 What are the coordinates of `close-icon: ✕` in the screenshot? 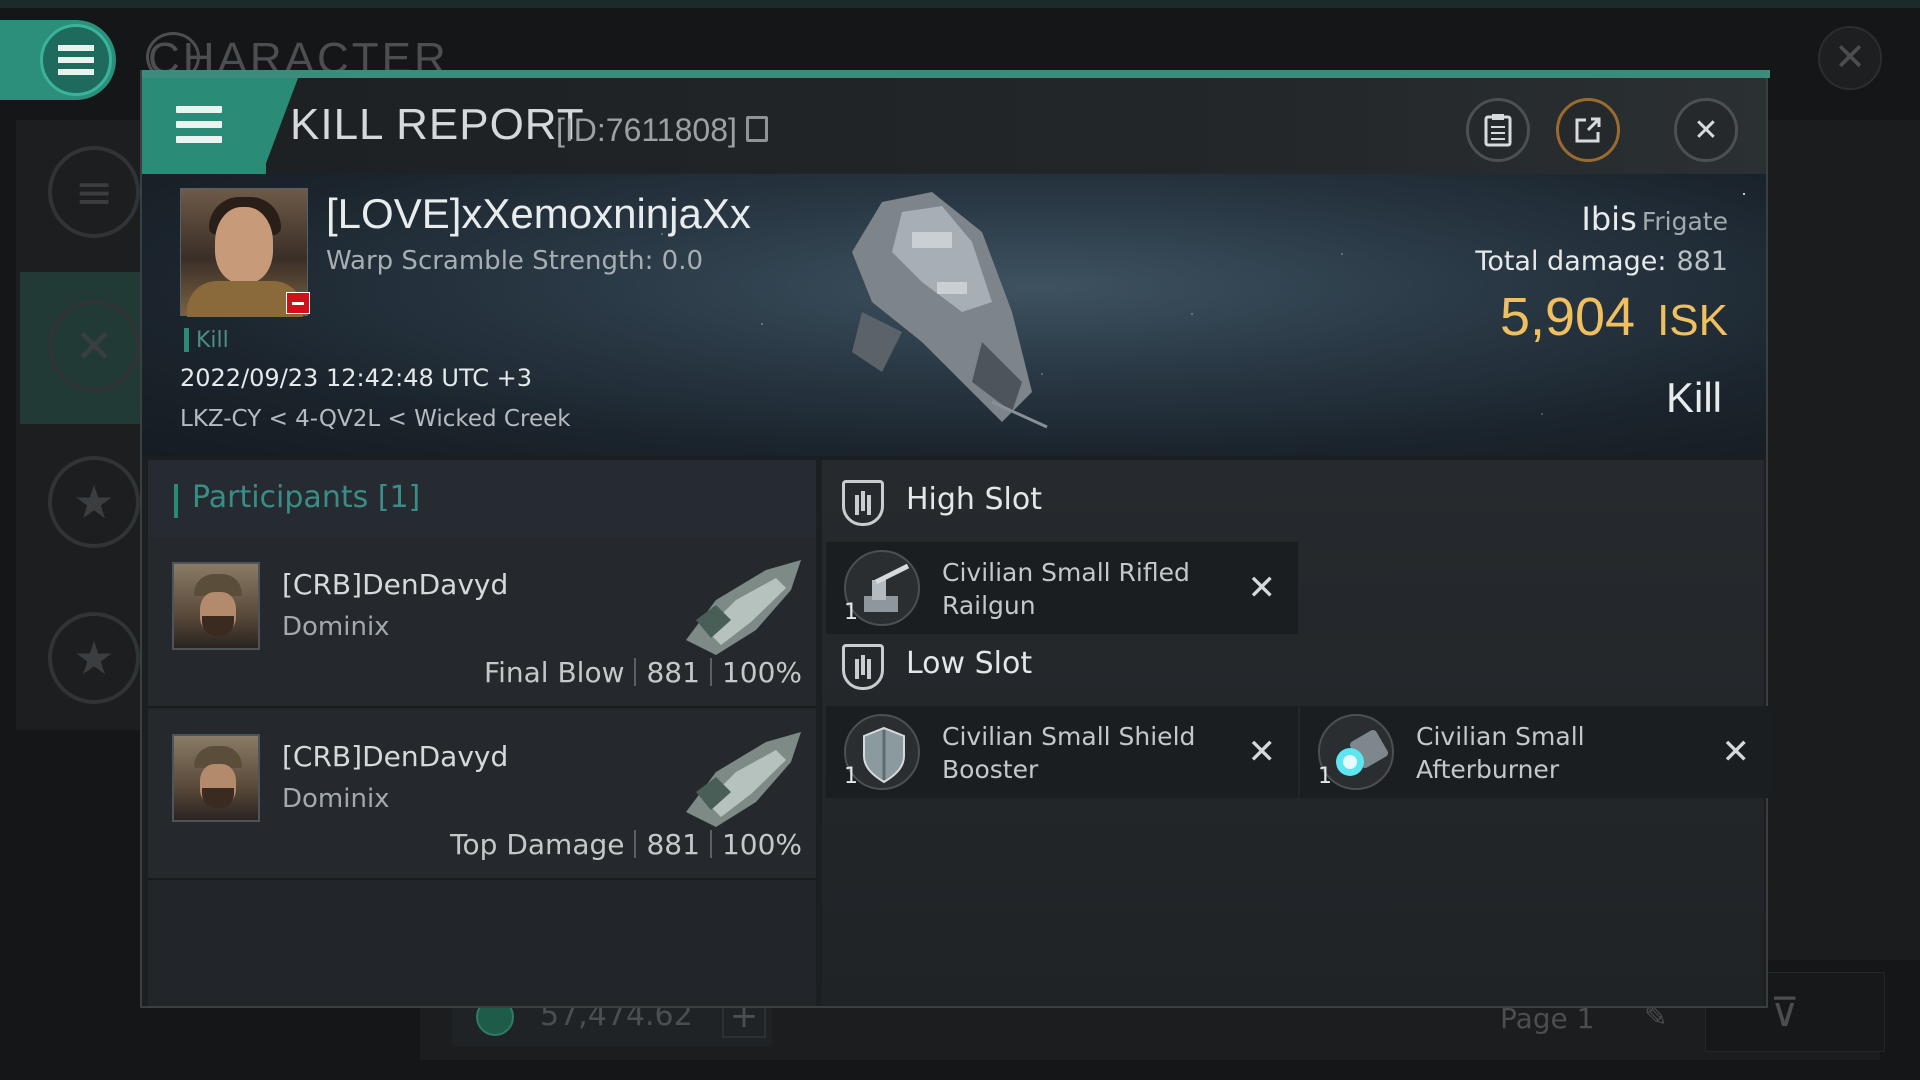 It's located at (1706, 130).